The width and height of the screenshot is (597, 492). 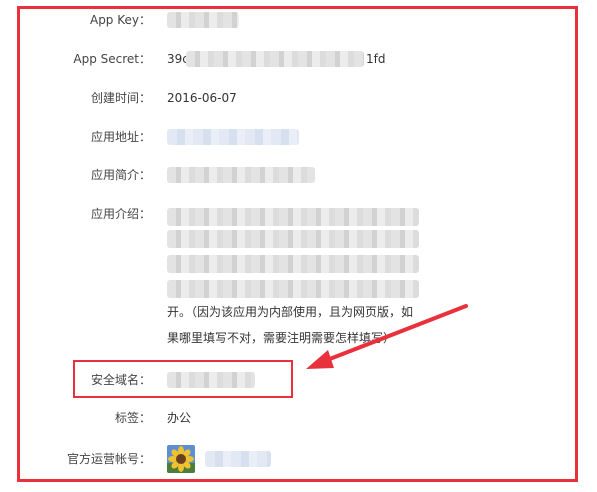 What do you see at coordinates (120, 137) in the screenshot?
I see `app-url-label: 应用地址：` at bounding box center [120, 137].